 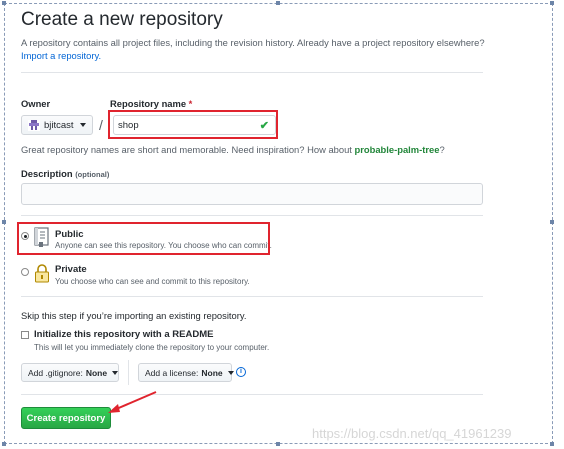 I want to click on owner-value: bjitcast, so click(x=59, y=125).